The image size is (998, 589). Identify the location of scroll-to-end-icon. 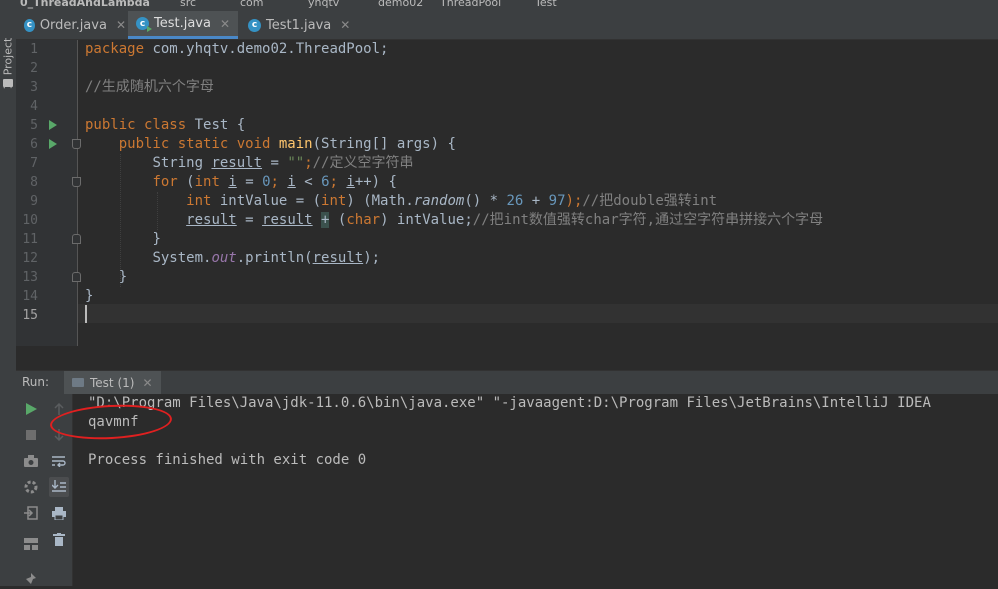
(59, 486).